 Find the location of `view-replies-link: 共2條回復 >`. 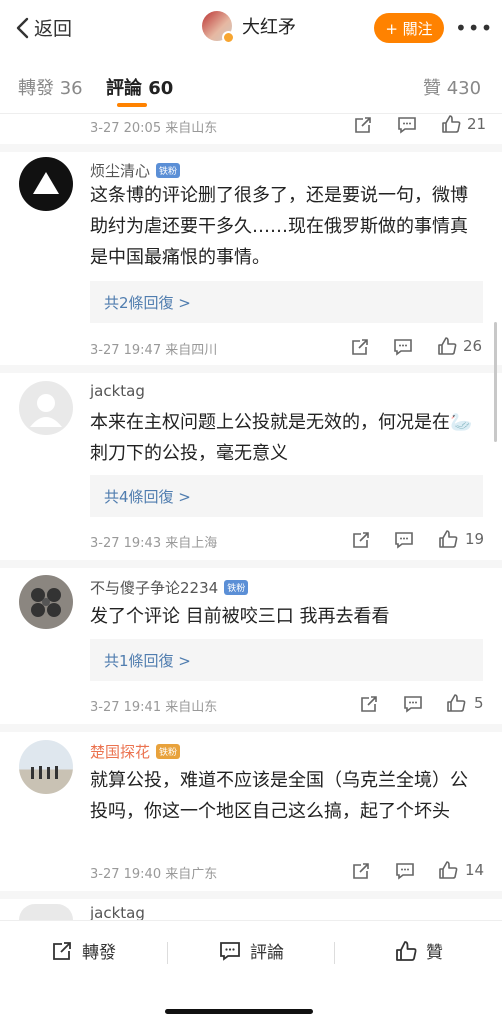

view-replies-link: 共2條回復 > is located at coordinates (286, 302).